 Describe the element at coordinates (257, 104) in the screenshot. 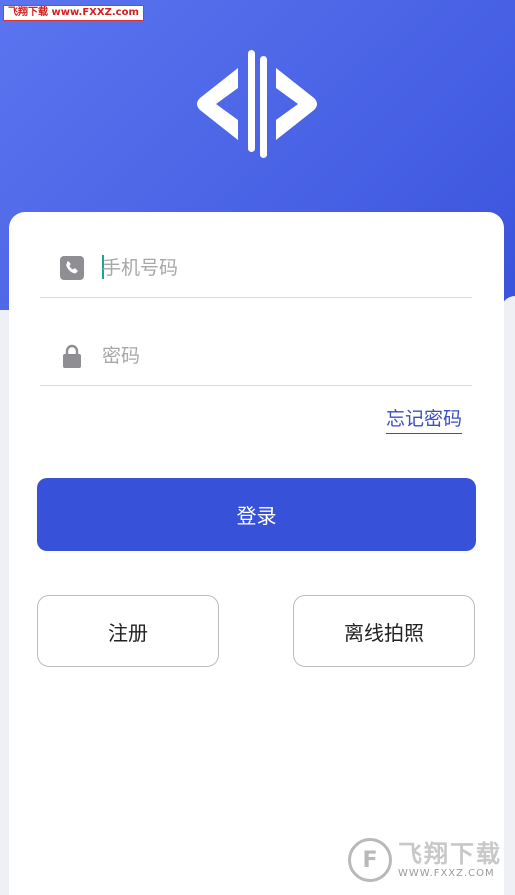

I see `app-logo-icon` at that location.